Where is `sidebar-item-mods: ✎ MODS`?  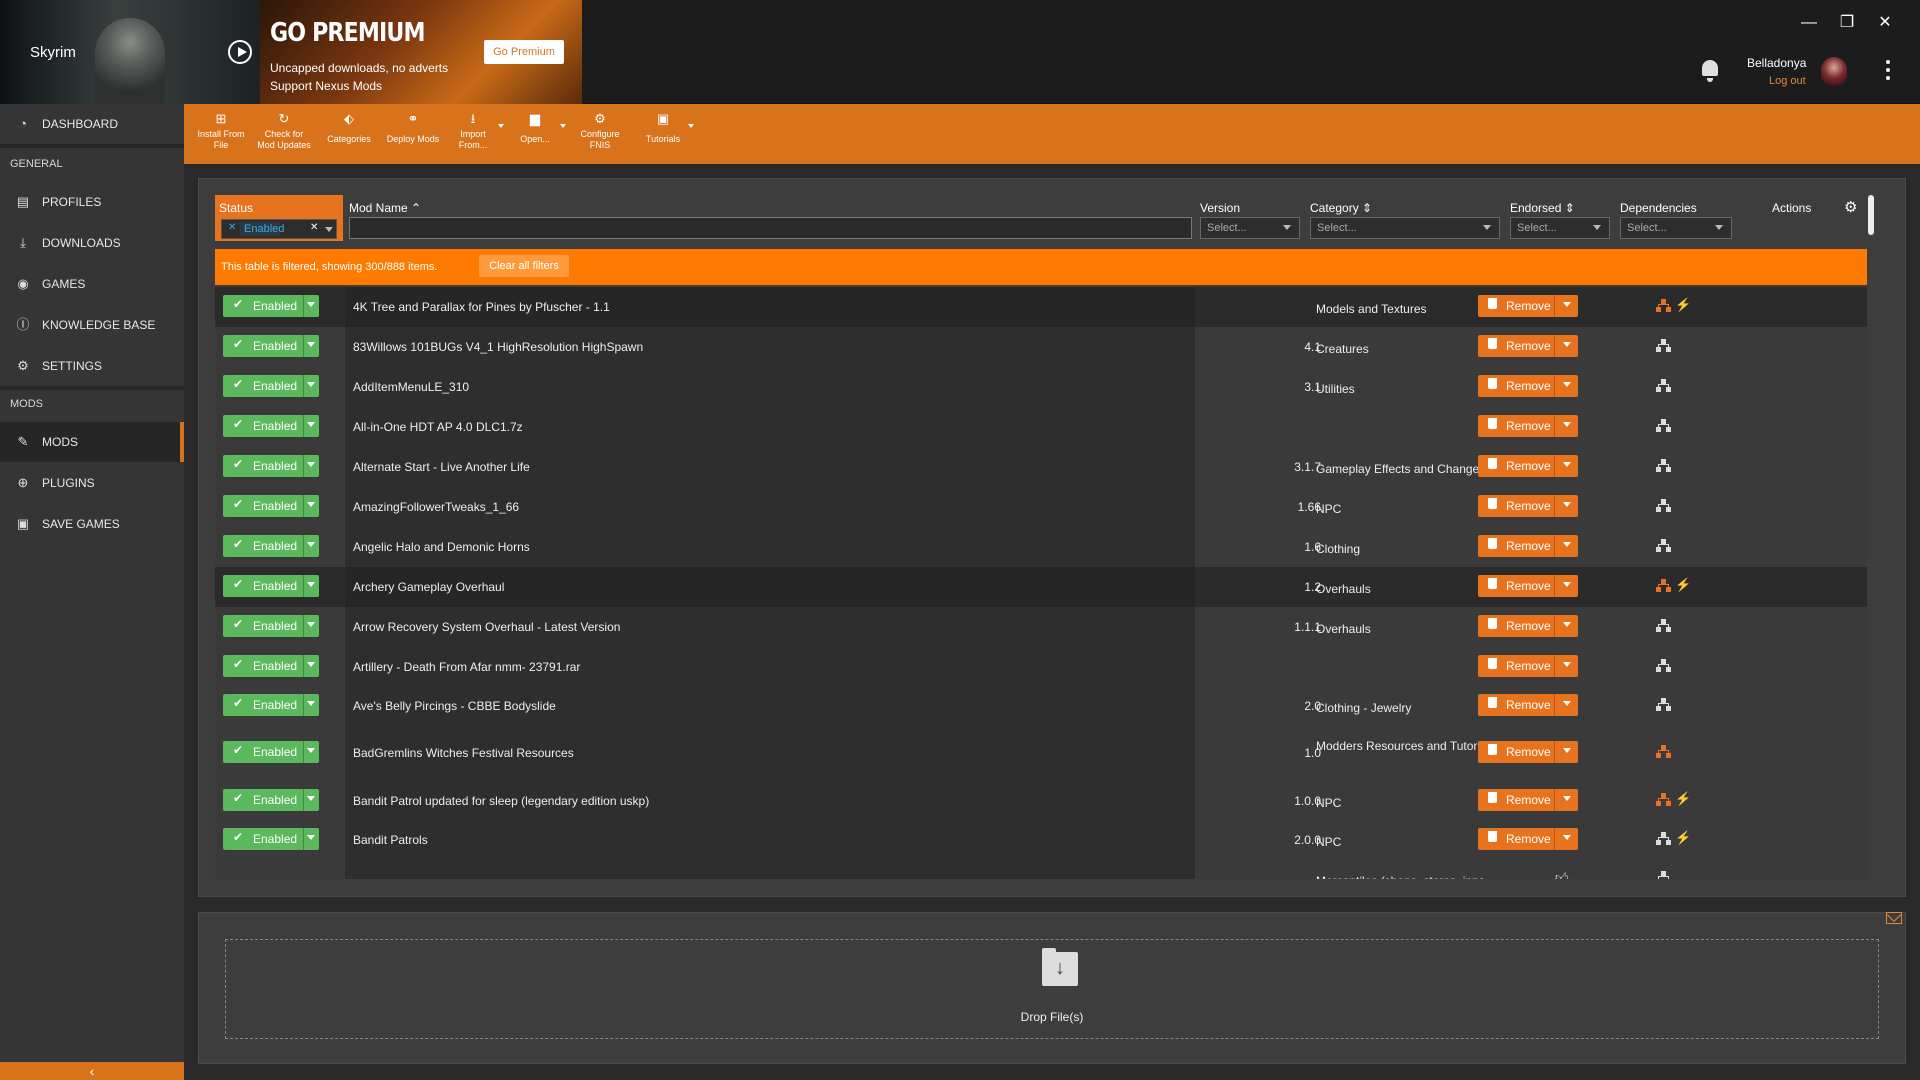 sidebar-item-mods: ✎ MODS is located at coordinates (92, 442).